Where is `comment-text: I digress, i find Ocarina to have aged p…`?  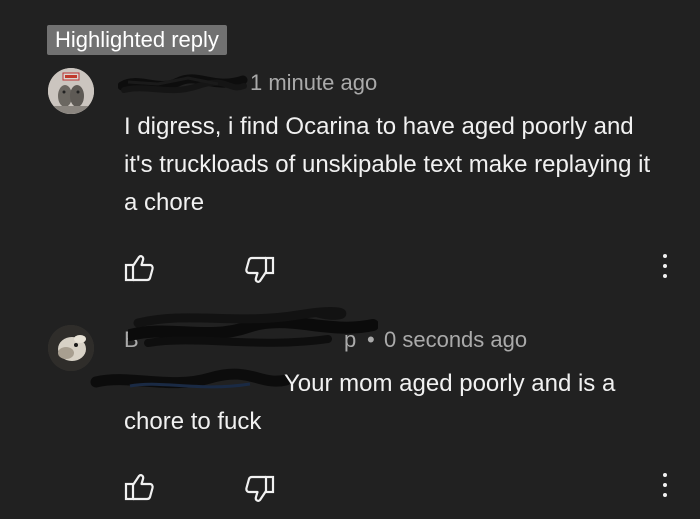
comment-text: I digress, i find Ocarina to have aged p… is located at coordinates (387, 164).